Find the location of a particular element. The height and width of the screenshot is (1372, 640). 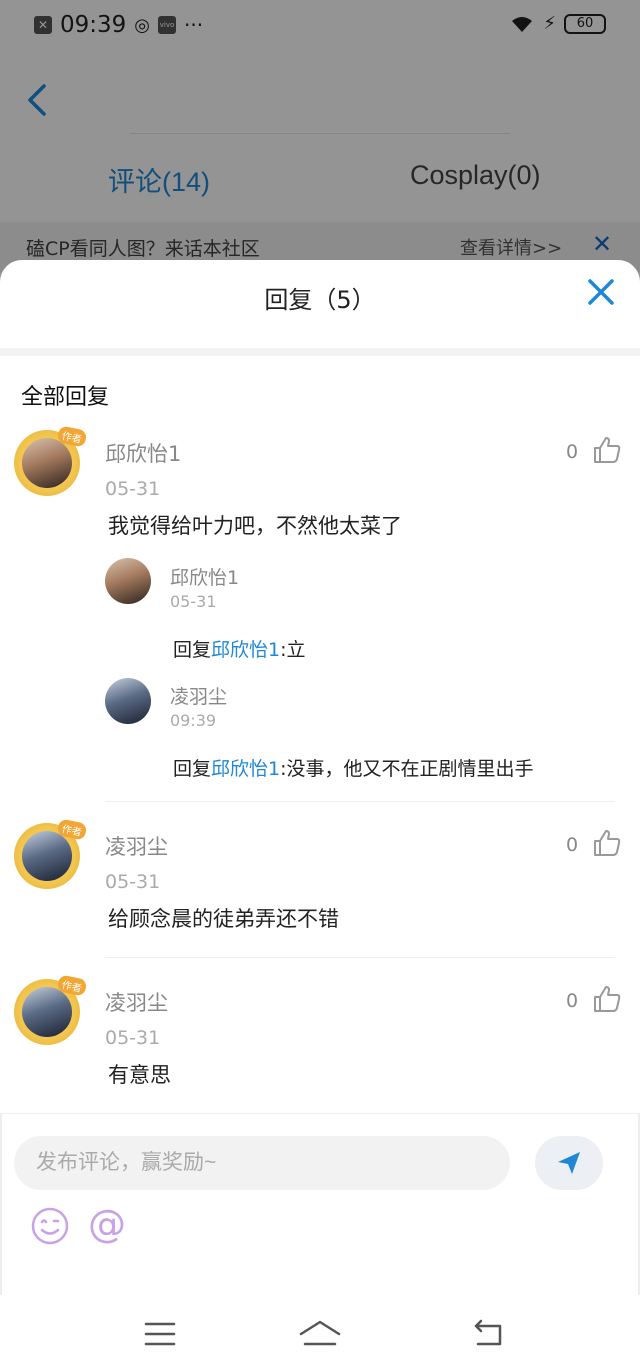

comment-username: 邱欣怡1 is located at coordinates (143, 453).